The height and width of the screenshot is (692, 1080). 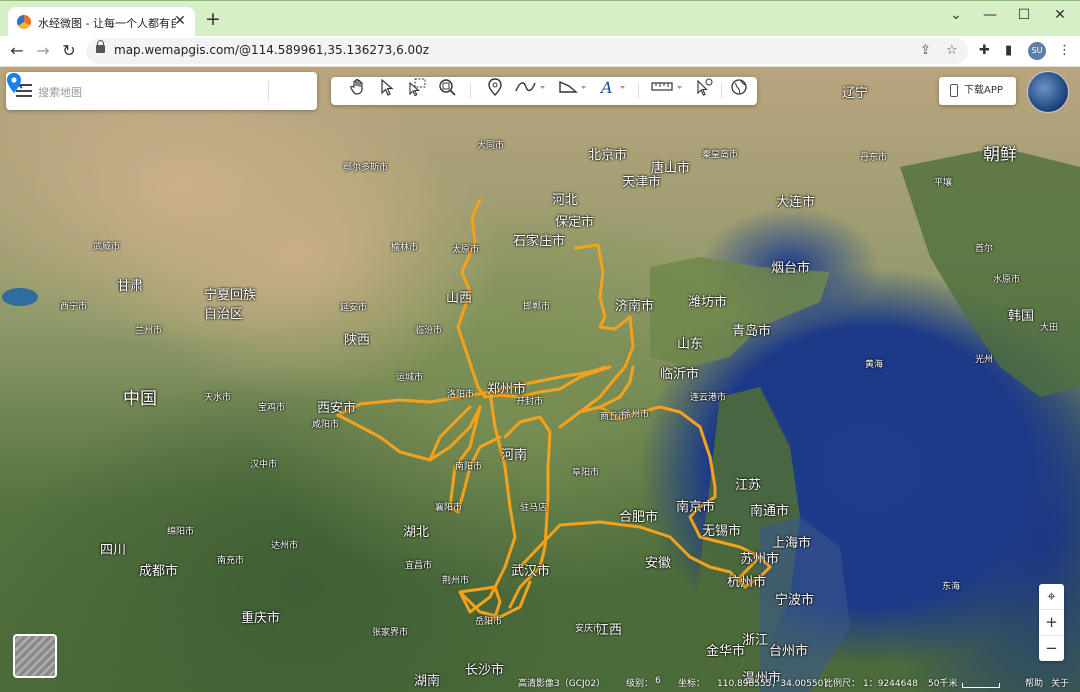 What do you see at coordinates (140, 399) in the screenshot?
I see `map-label-country: 中国` at bounding box center [140, 399].